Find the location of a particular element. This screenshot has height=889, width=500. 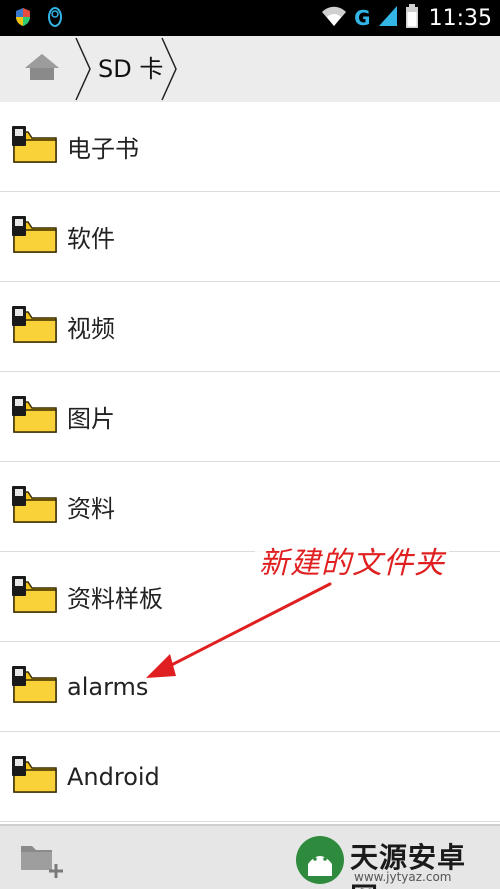

home-icon is located at coordinates (42, 69).